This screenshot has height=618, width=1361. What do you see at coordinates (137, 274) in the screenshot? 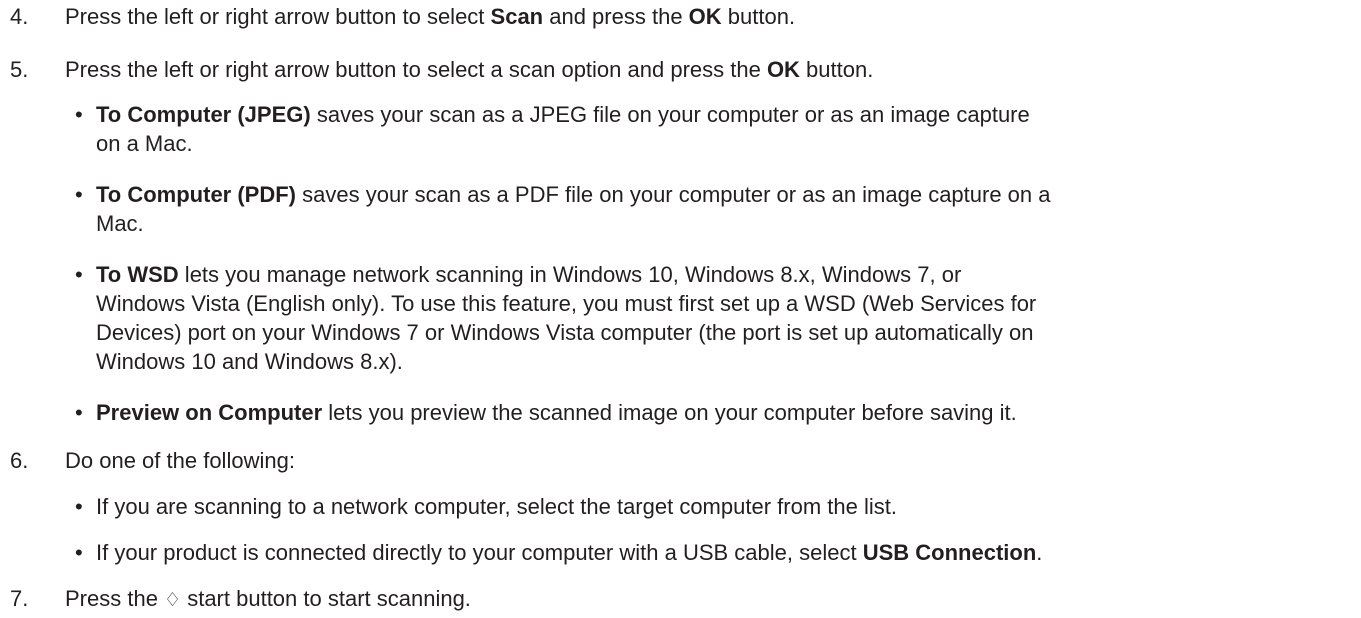
I see `option-term: To WSD` at bounding box center [137, 274].